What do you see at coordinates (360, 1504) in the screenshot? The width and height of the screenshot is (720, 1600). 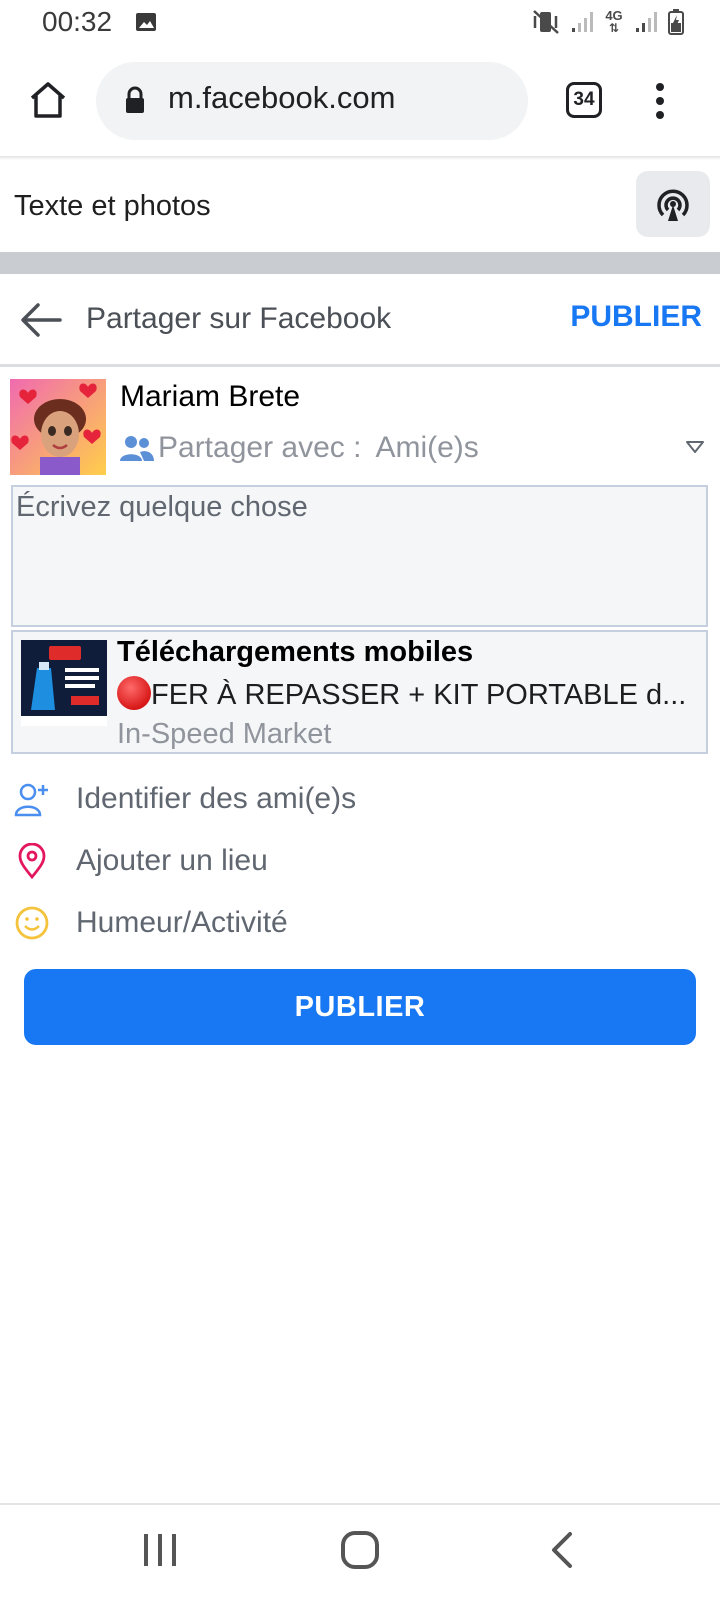 I see `nav-bar-divider` at bounding box center [360, 1504].